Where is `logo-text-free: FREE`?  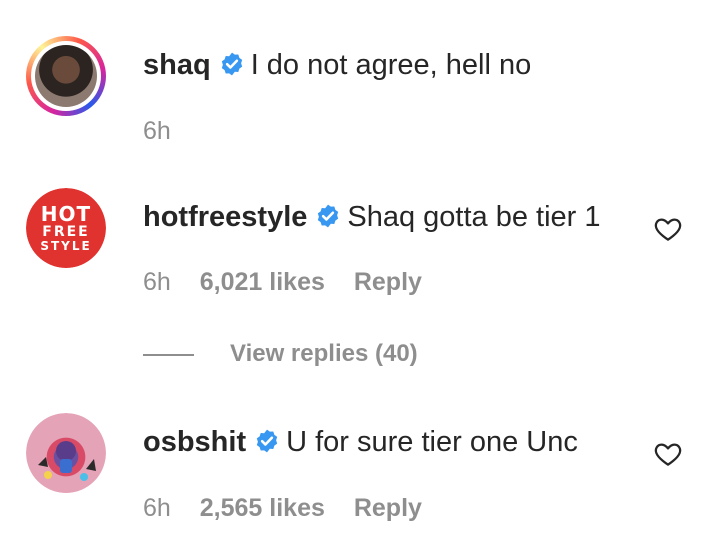
logo-text-free: FREE is located at coordinates (66, 232).